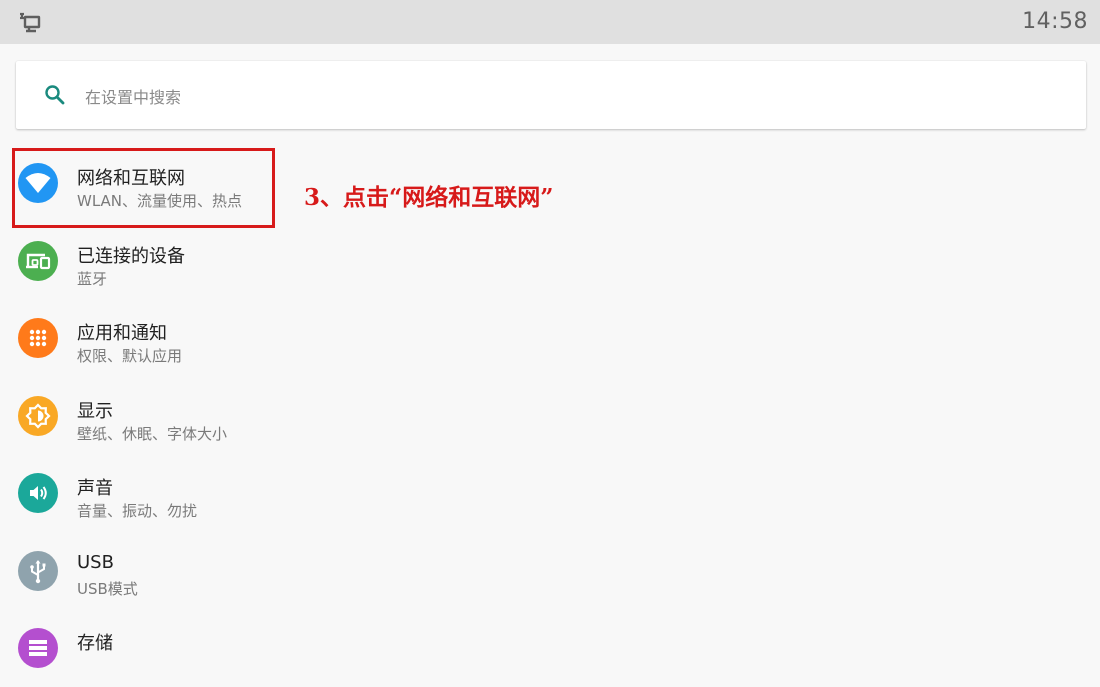 This screenshot has height=687, width=1100. Describe the element at coordinates (550, 261) in the screenshot. I see `settings-item-connected-devices: 已连接的设备 蓝牙` at that location.